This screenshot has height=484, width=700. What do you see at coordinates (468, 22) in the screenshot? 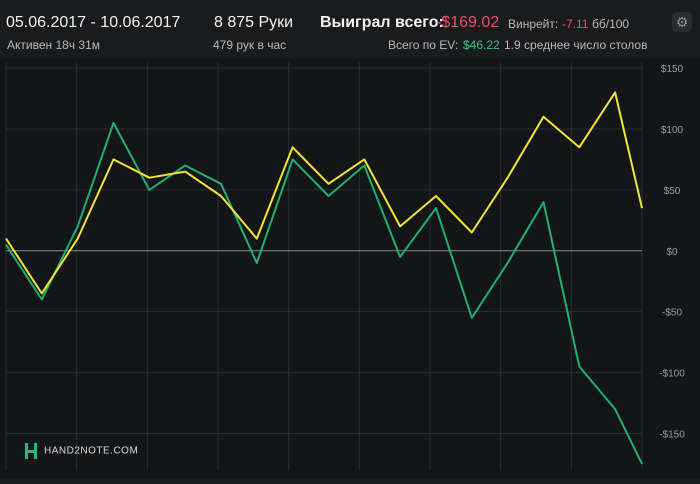
I see `won-total-value: -$169.02` at bounding box center [468, 22].